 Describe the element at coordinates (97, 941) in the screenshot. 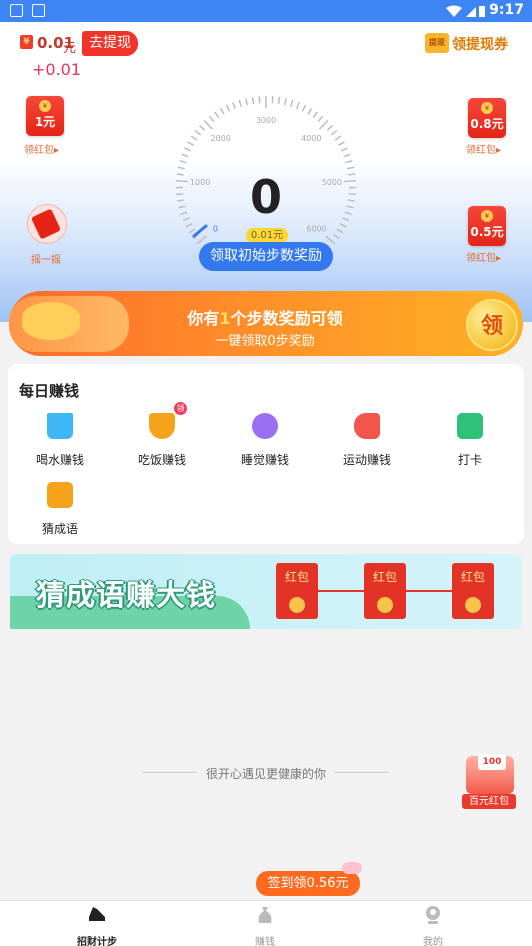

I see `tab-label: 招财计步` at that location.